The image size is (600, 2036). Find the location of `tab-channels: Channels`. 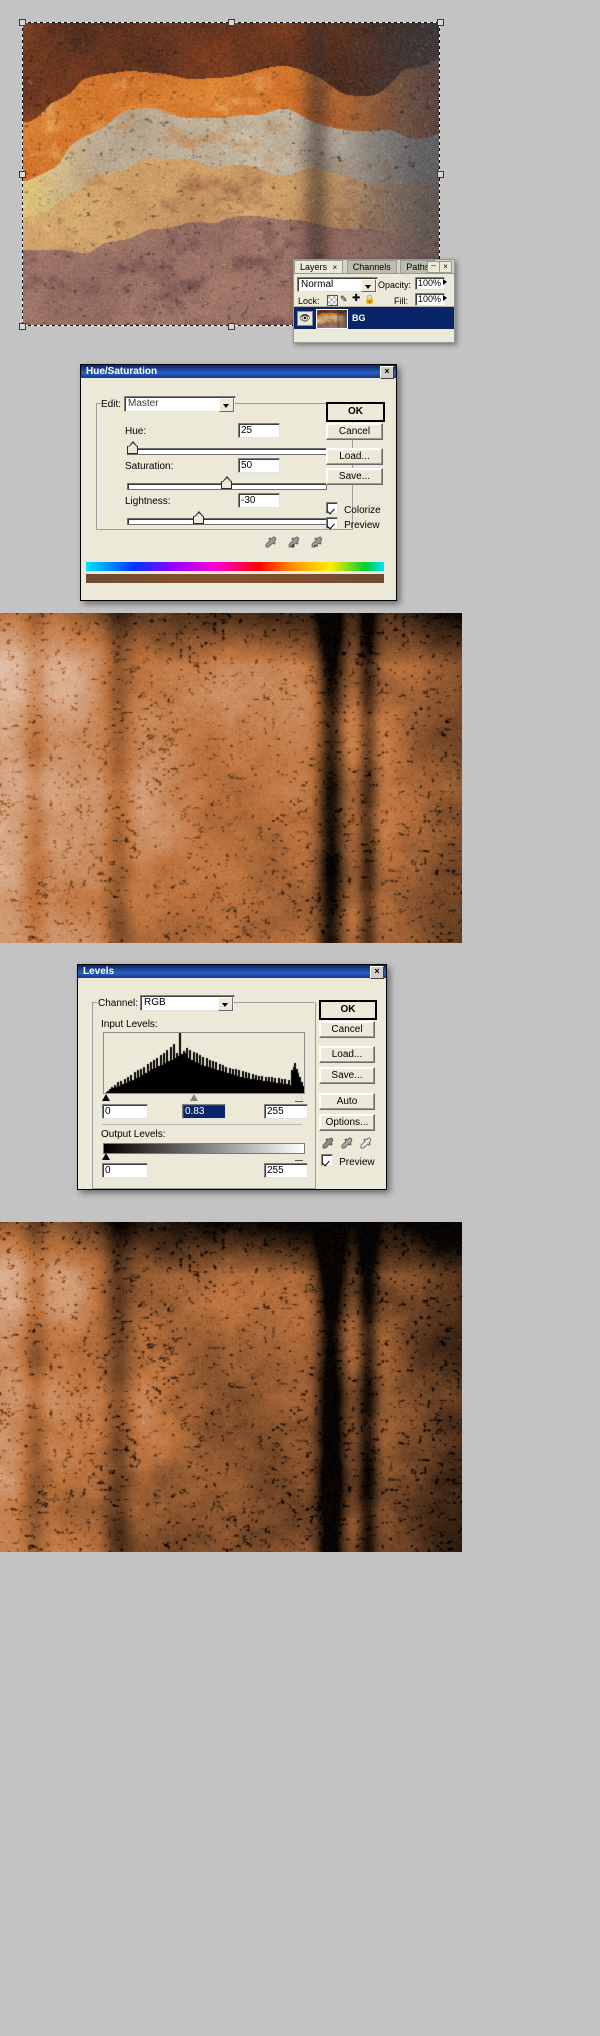

tab-channels: Channels is located at coordinates (371, 266).